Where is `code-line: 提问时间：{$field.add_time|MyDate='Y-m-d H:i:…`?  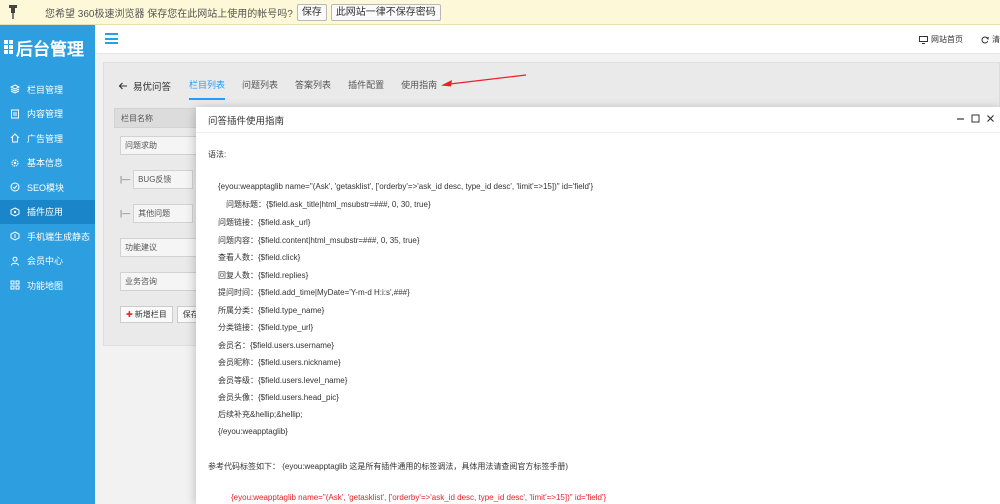 code-line: 提问时间：{$field.add_time|MyDate='Y-m-d H:i:… is located at coordinates (314, 292).